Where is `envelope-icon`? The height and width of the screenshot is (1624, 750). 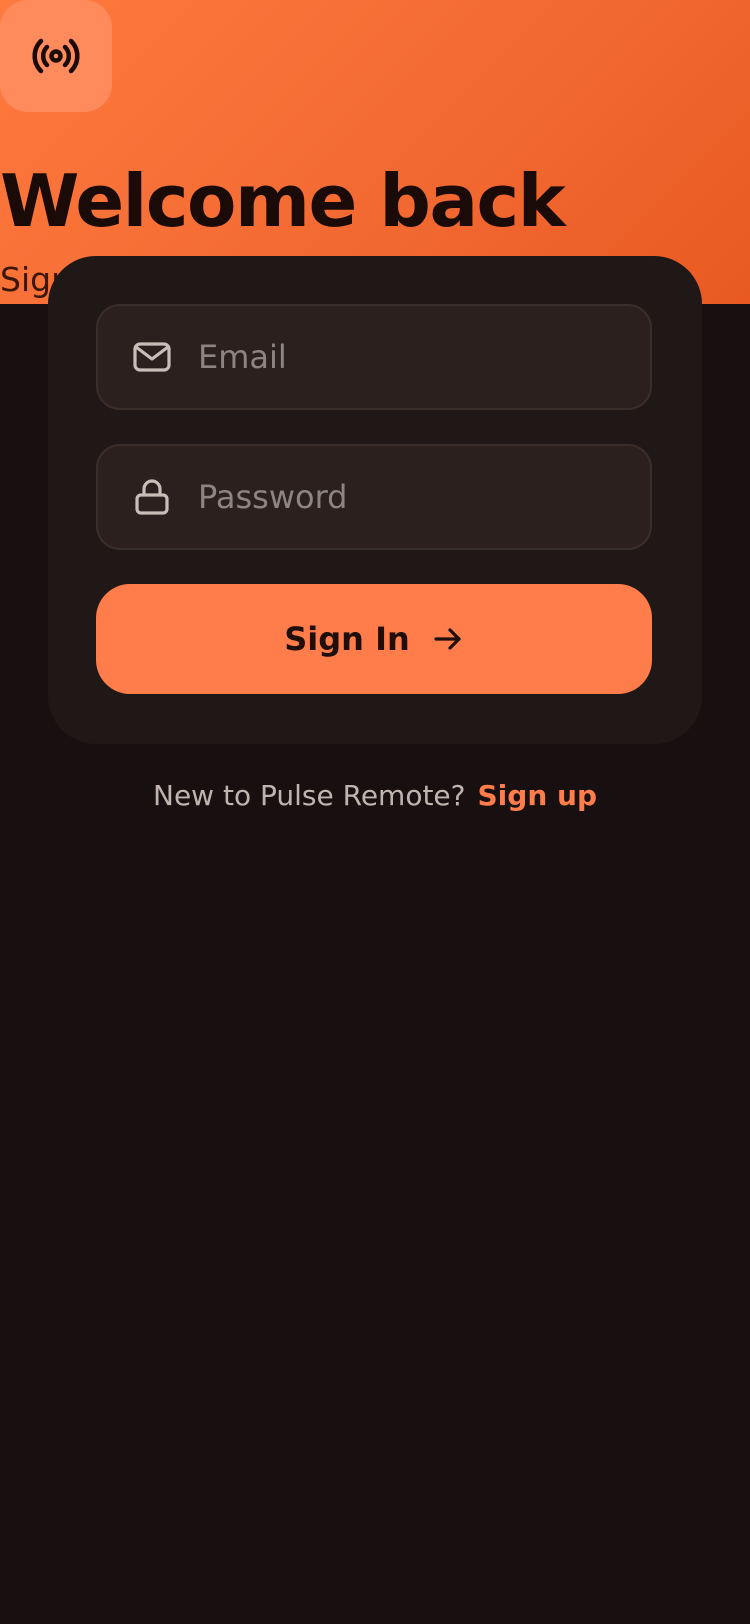
envelope-icon is located at coordinates (152, 357).